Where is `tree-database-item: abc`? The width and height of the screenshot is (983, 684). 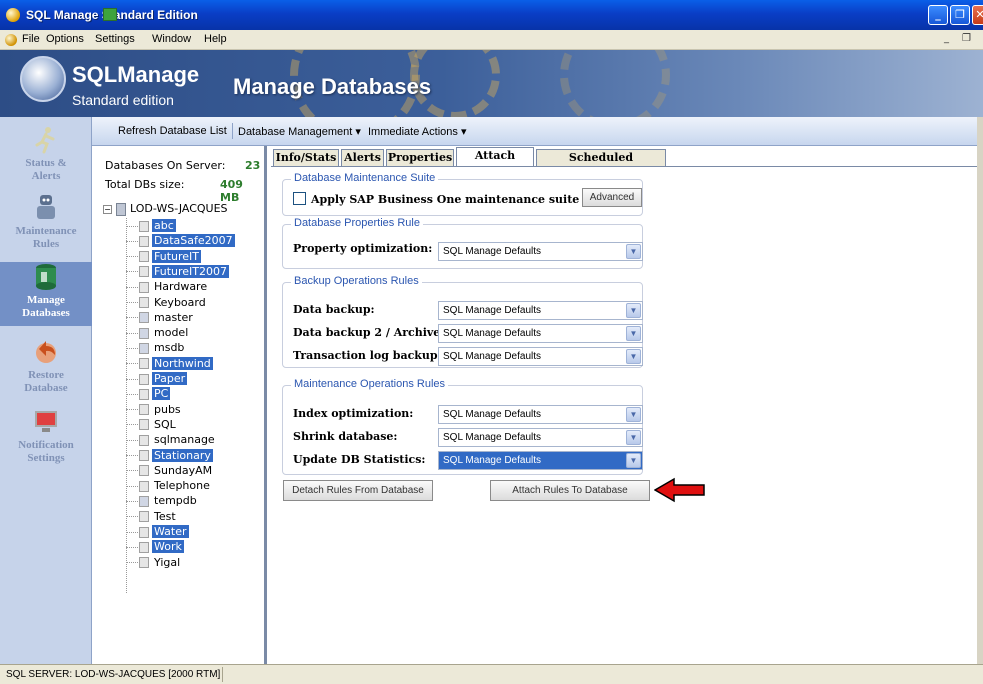
tree-database-item: abc is located at coordinates (151, 225).